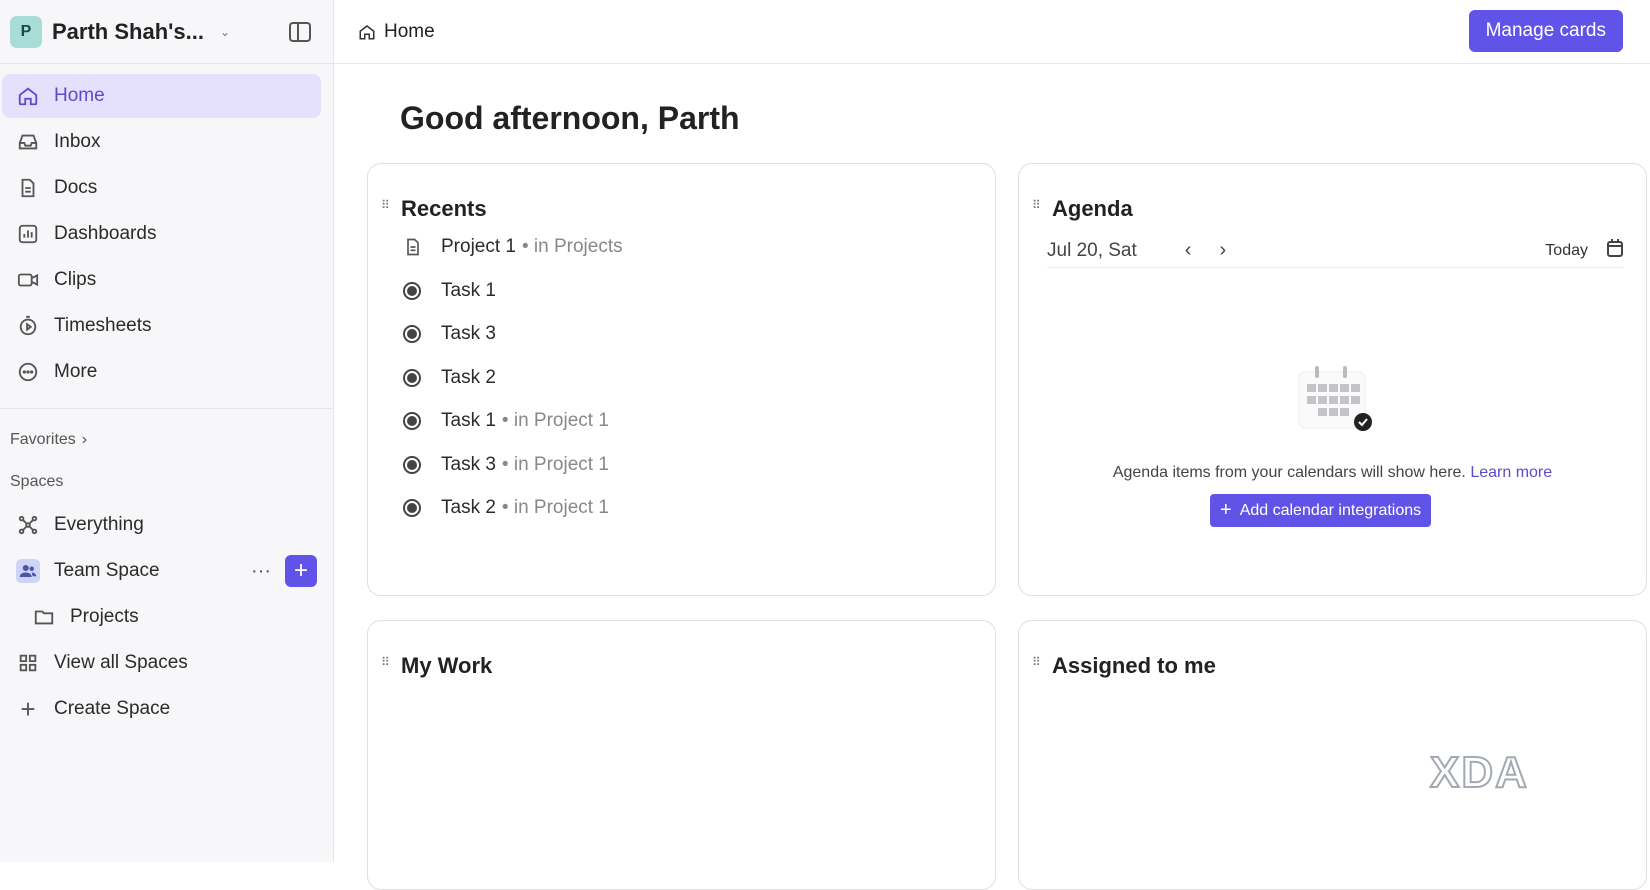 The width and height of the screenshot is (1650, 890). What do you see at coordinates (161, 372) in the screenshot?
I see `sidebar-item-more: More` at bounding box center [161, 372].